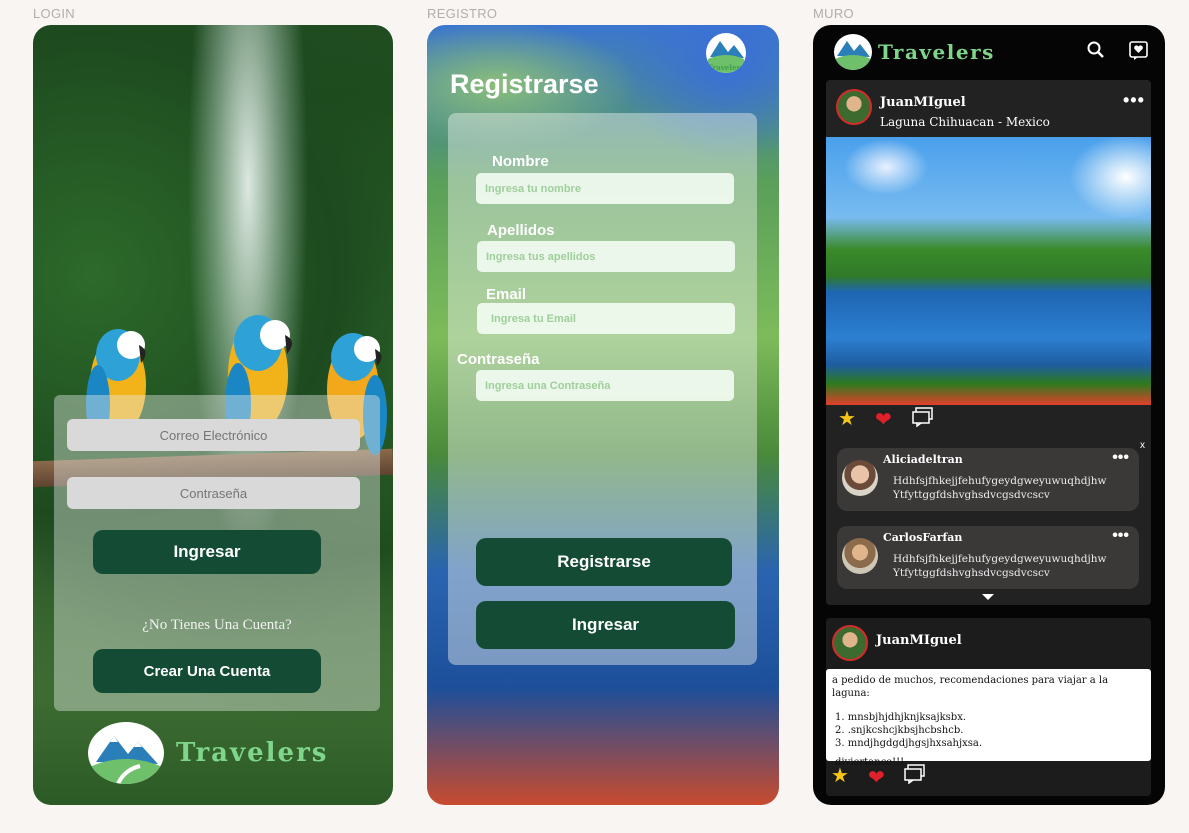 The width and height of the screenshot is (1189, 833). What do you see at coordinates (988, 598) in the screenshot?
I see `chevron-down-icon` at bounding box center [988, 598].